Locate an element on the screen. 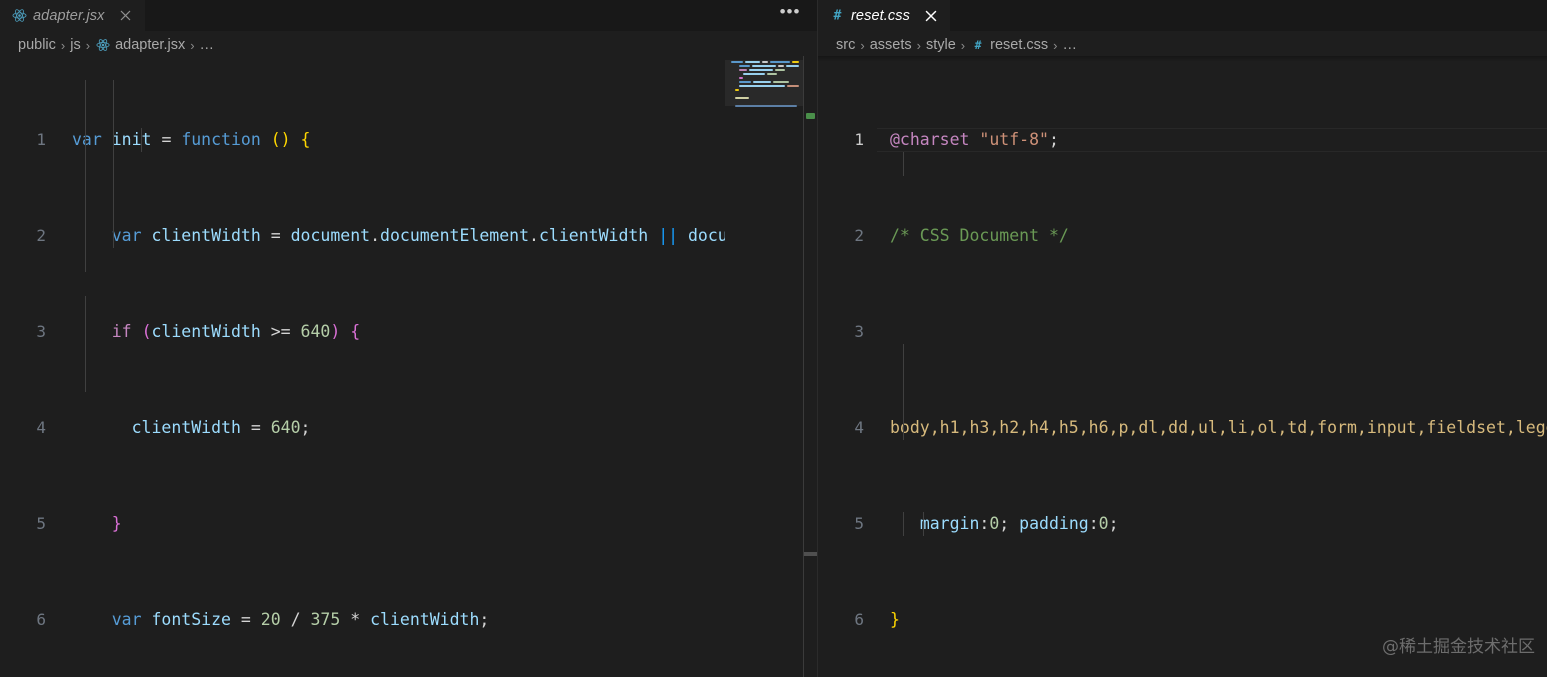 The image size is (1547, 677). code-line: 1 @charset "utf-8"; is located at coordinates (1182, 140).